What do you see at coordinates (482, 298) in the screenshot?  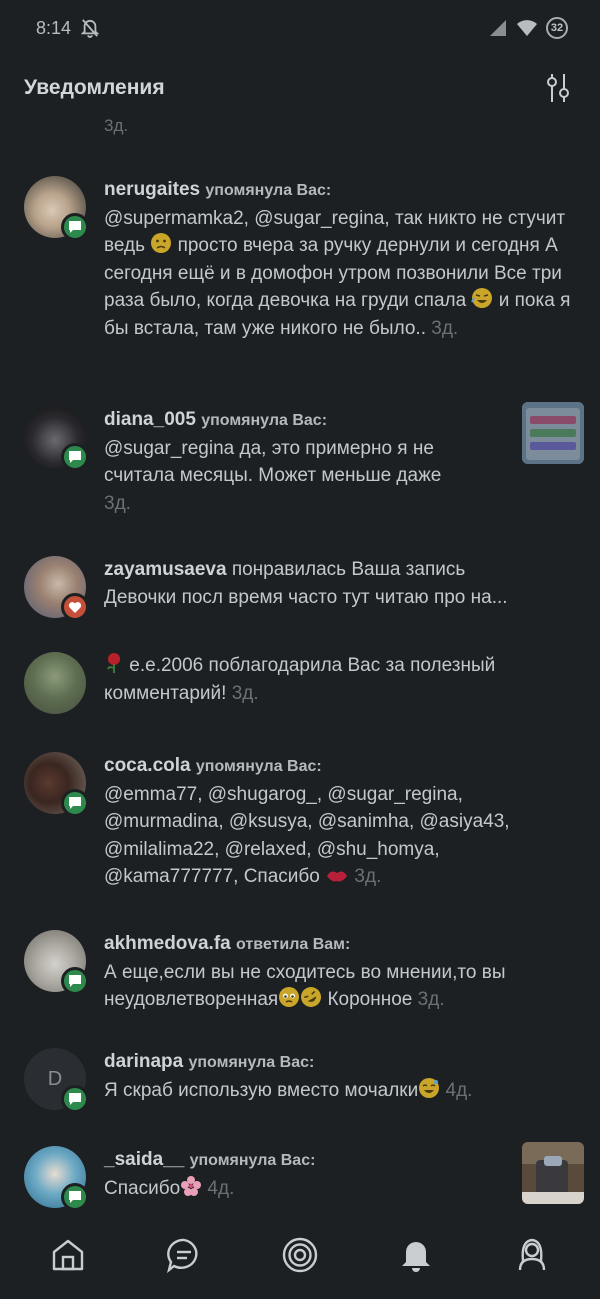 I see `laughing-face-icon` at bounding box center [482, 298].